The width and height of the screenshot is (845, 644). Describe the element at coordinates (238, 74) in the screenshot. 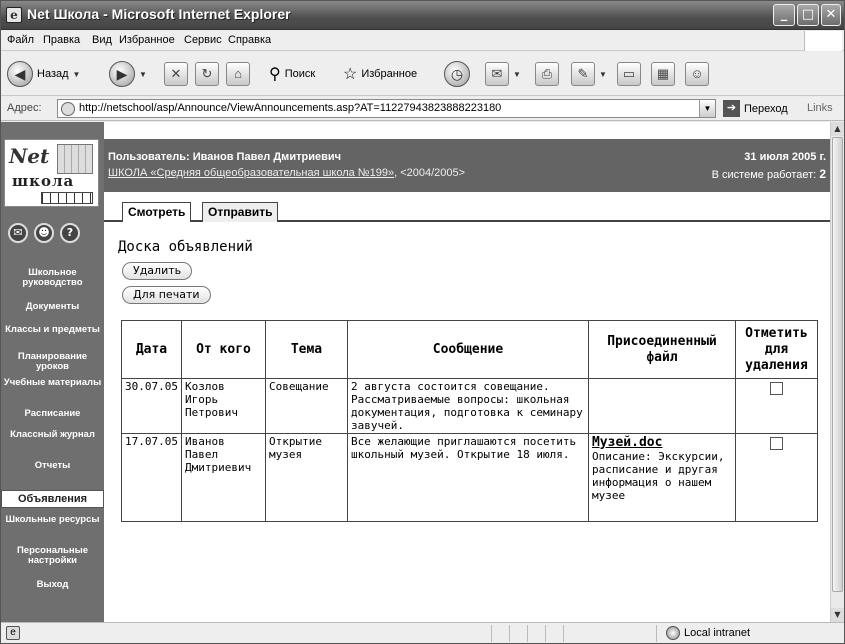

I see `home-icon: ⌂` at that location.